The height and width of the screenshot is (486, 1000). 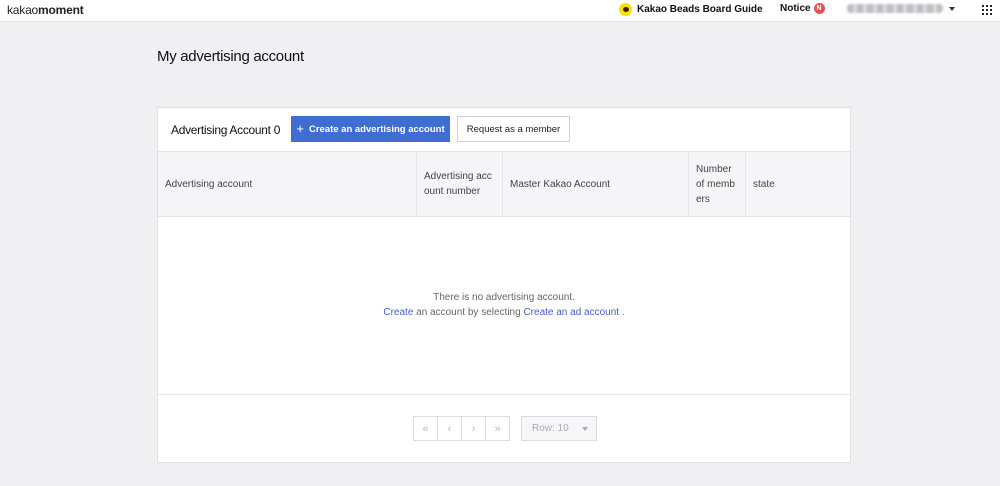 I want to click on chevron-down-icon, so click(x=585, y=429).